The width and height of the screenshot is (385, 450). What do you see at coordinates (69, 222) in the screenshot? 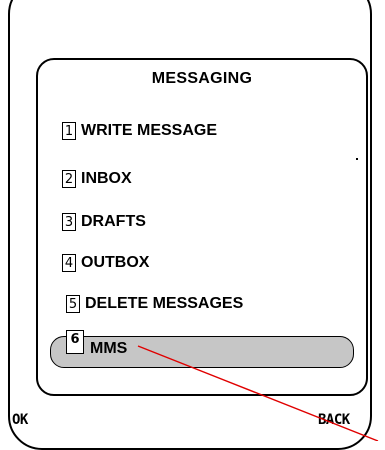
I see `menu-item-number: 3` at bounding box center [69, 222].